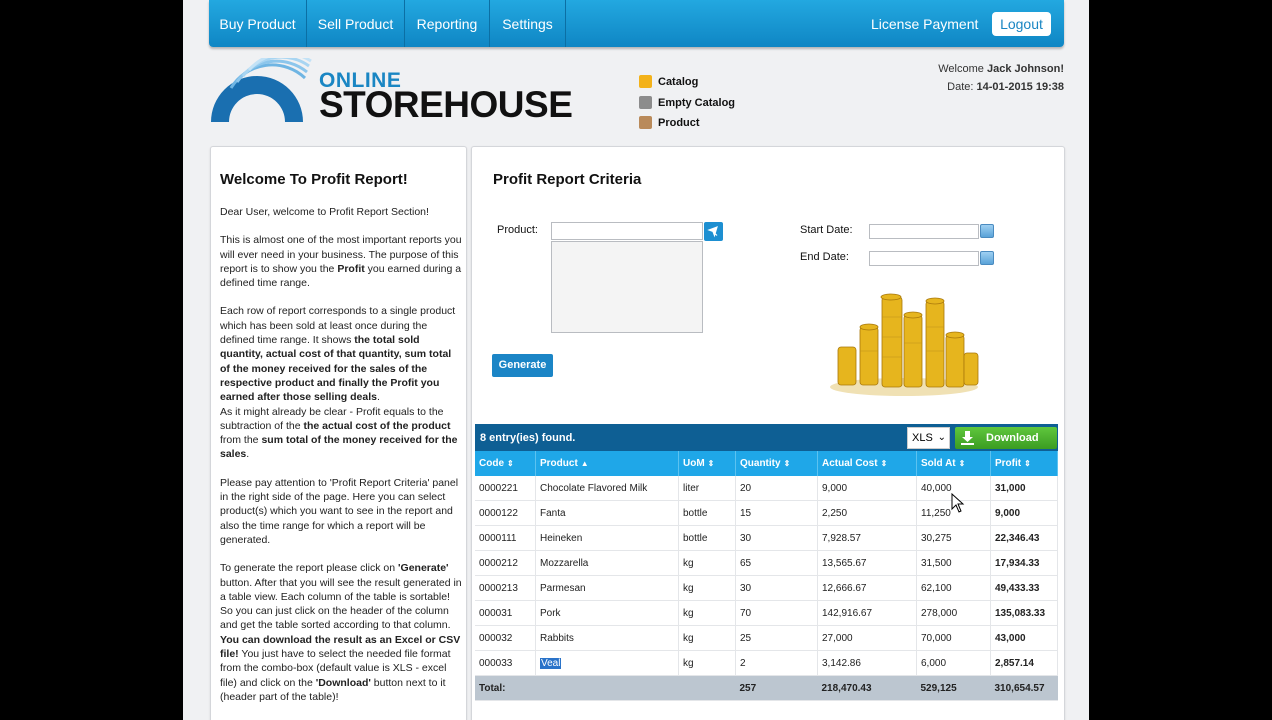 The image size is (1272, 720). What do you see at coordinates (551, 663) in the screenshot?
I see `selected-text: Veal` at bounding box center [551, 663].